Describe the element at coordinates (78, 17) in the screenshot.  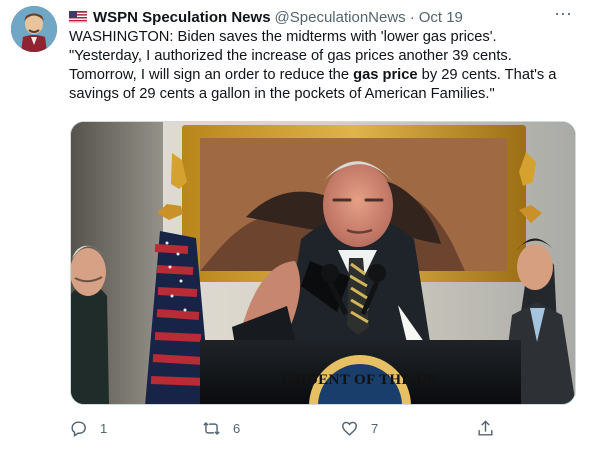
I see `us-flag-icon` at that location.